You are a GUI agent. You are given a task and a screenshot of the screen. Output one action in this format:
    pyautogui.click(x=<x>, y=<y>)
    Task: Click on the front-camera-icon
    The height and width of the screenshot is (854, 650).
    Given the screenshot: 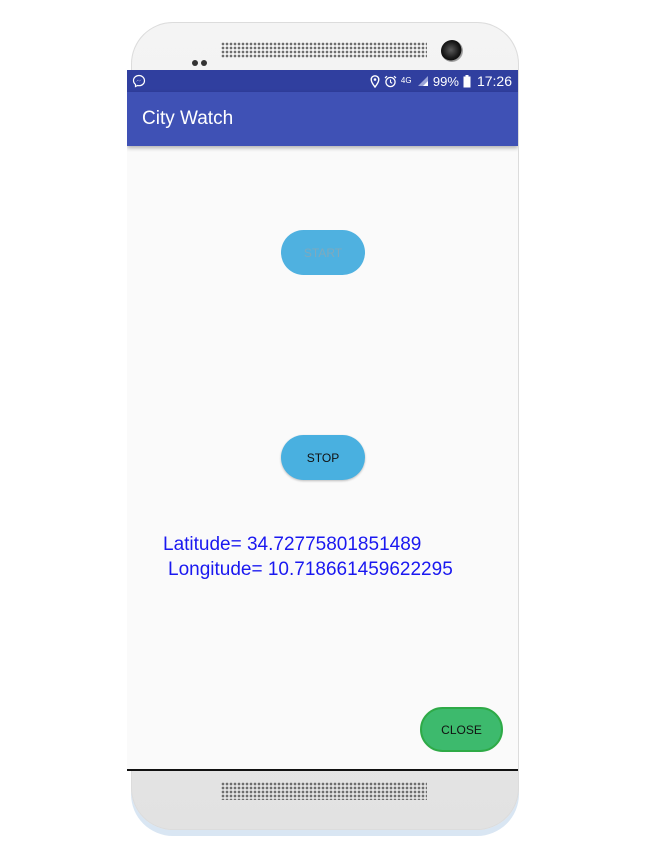 What is the action you would take?
    pyautogui.click(x=452, y=51)
    